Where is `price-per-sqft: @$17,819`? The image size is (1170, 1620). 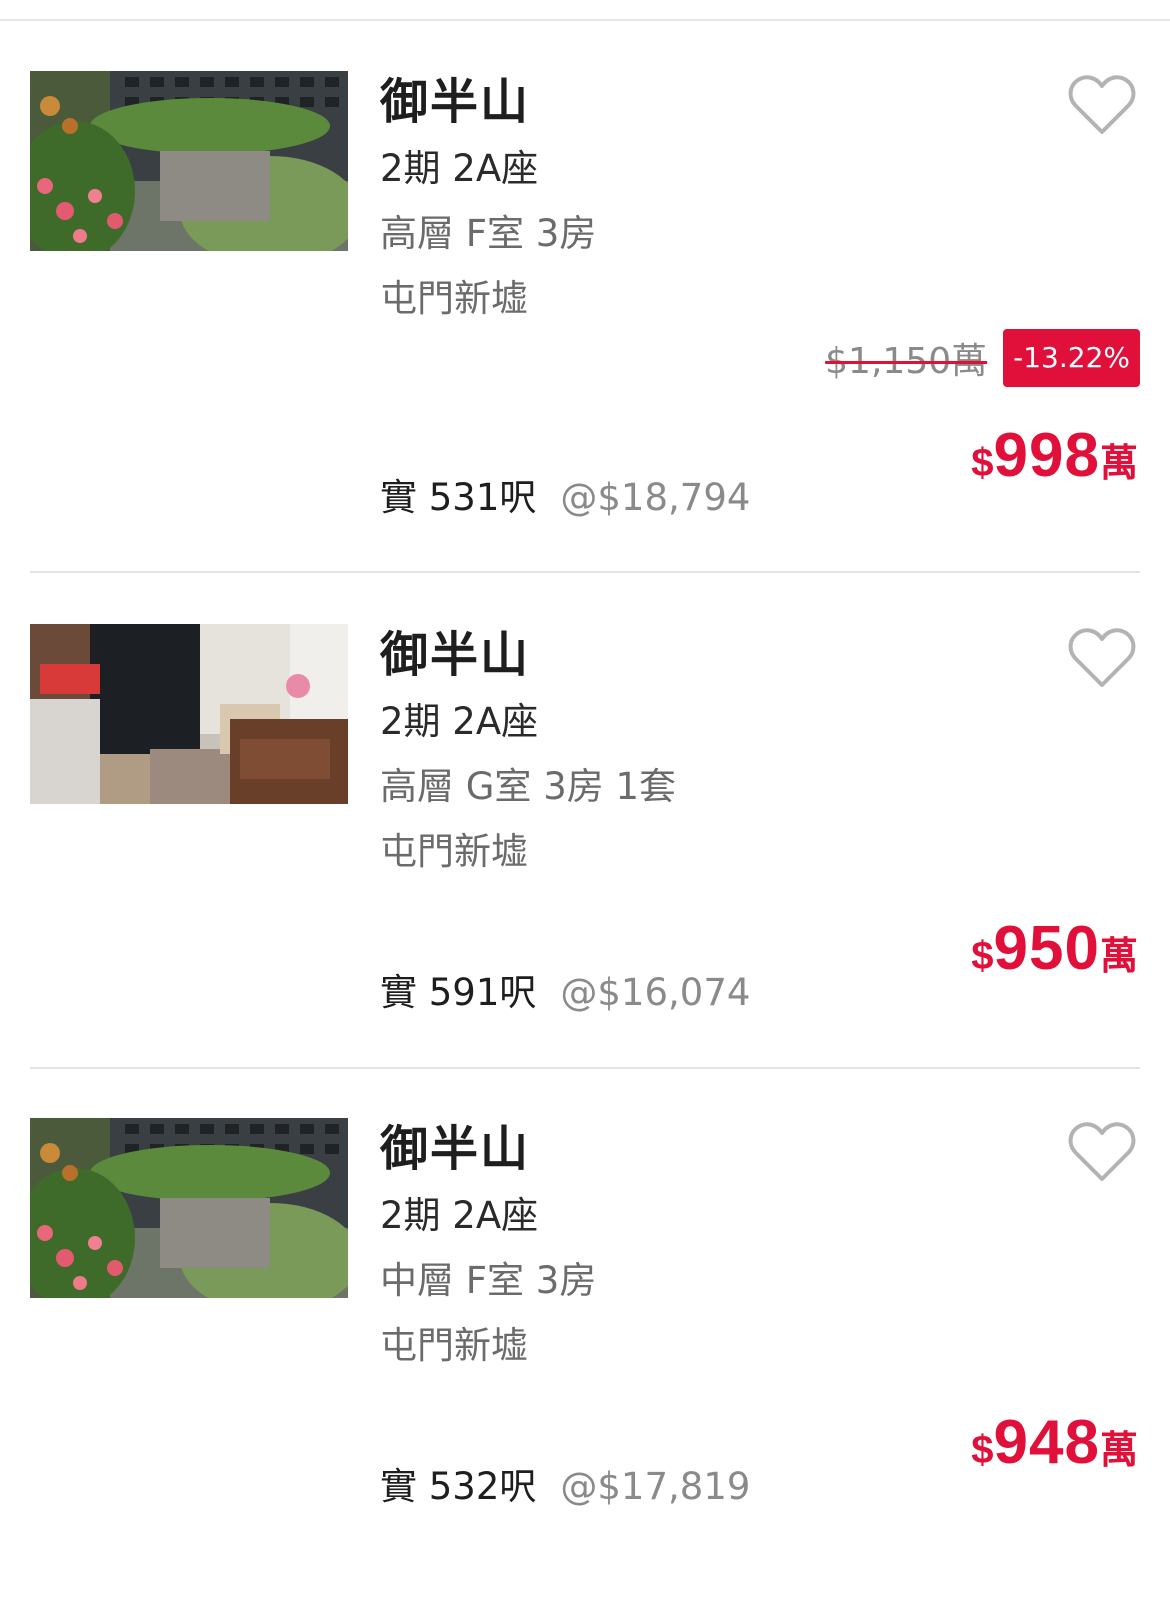 price-per-sqft: @$17,819 is located at coordinates (655, 1486).